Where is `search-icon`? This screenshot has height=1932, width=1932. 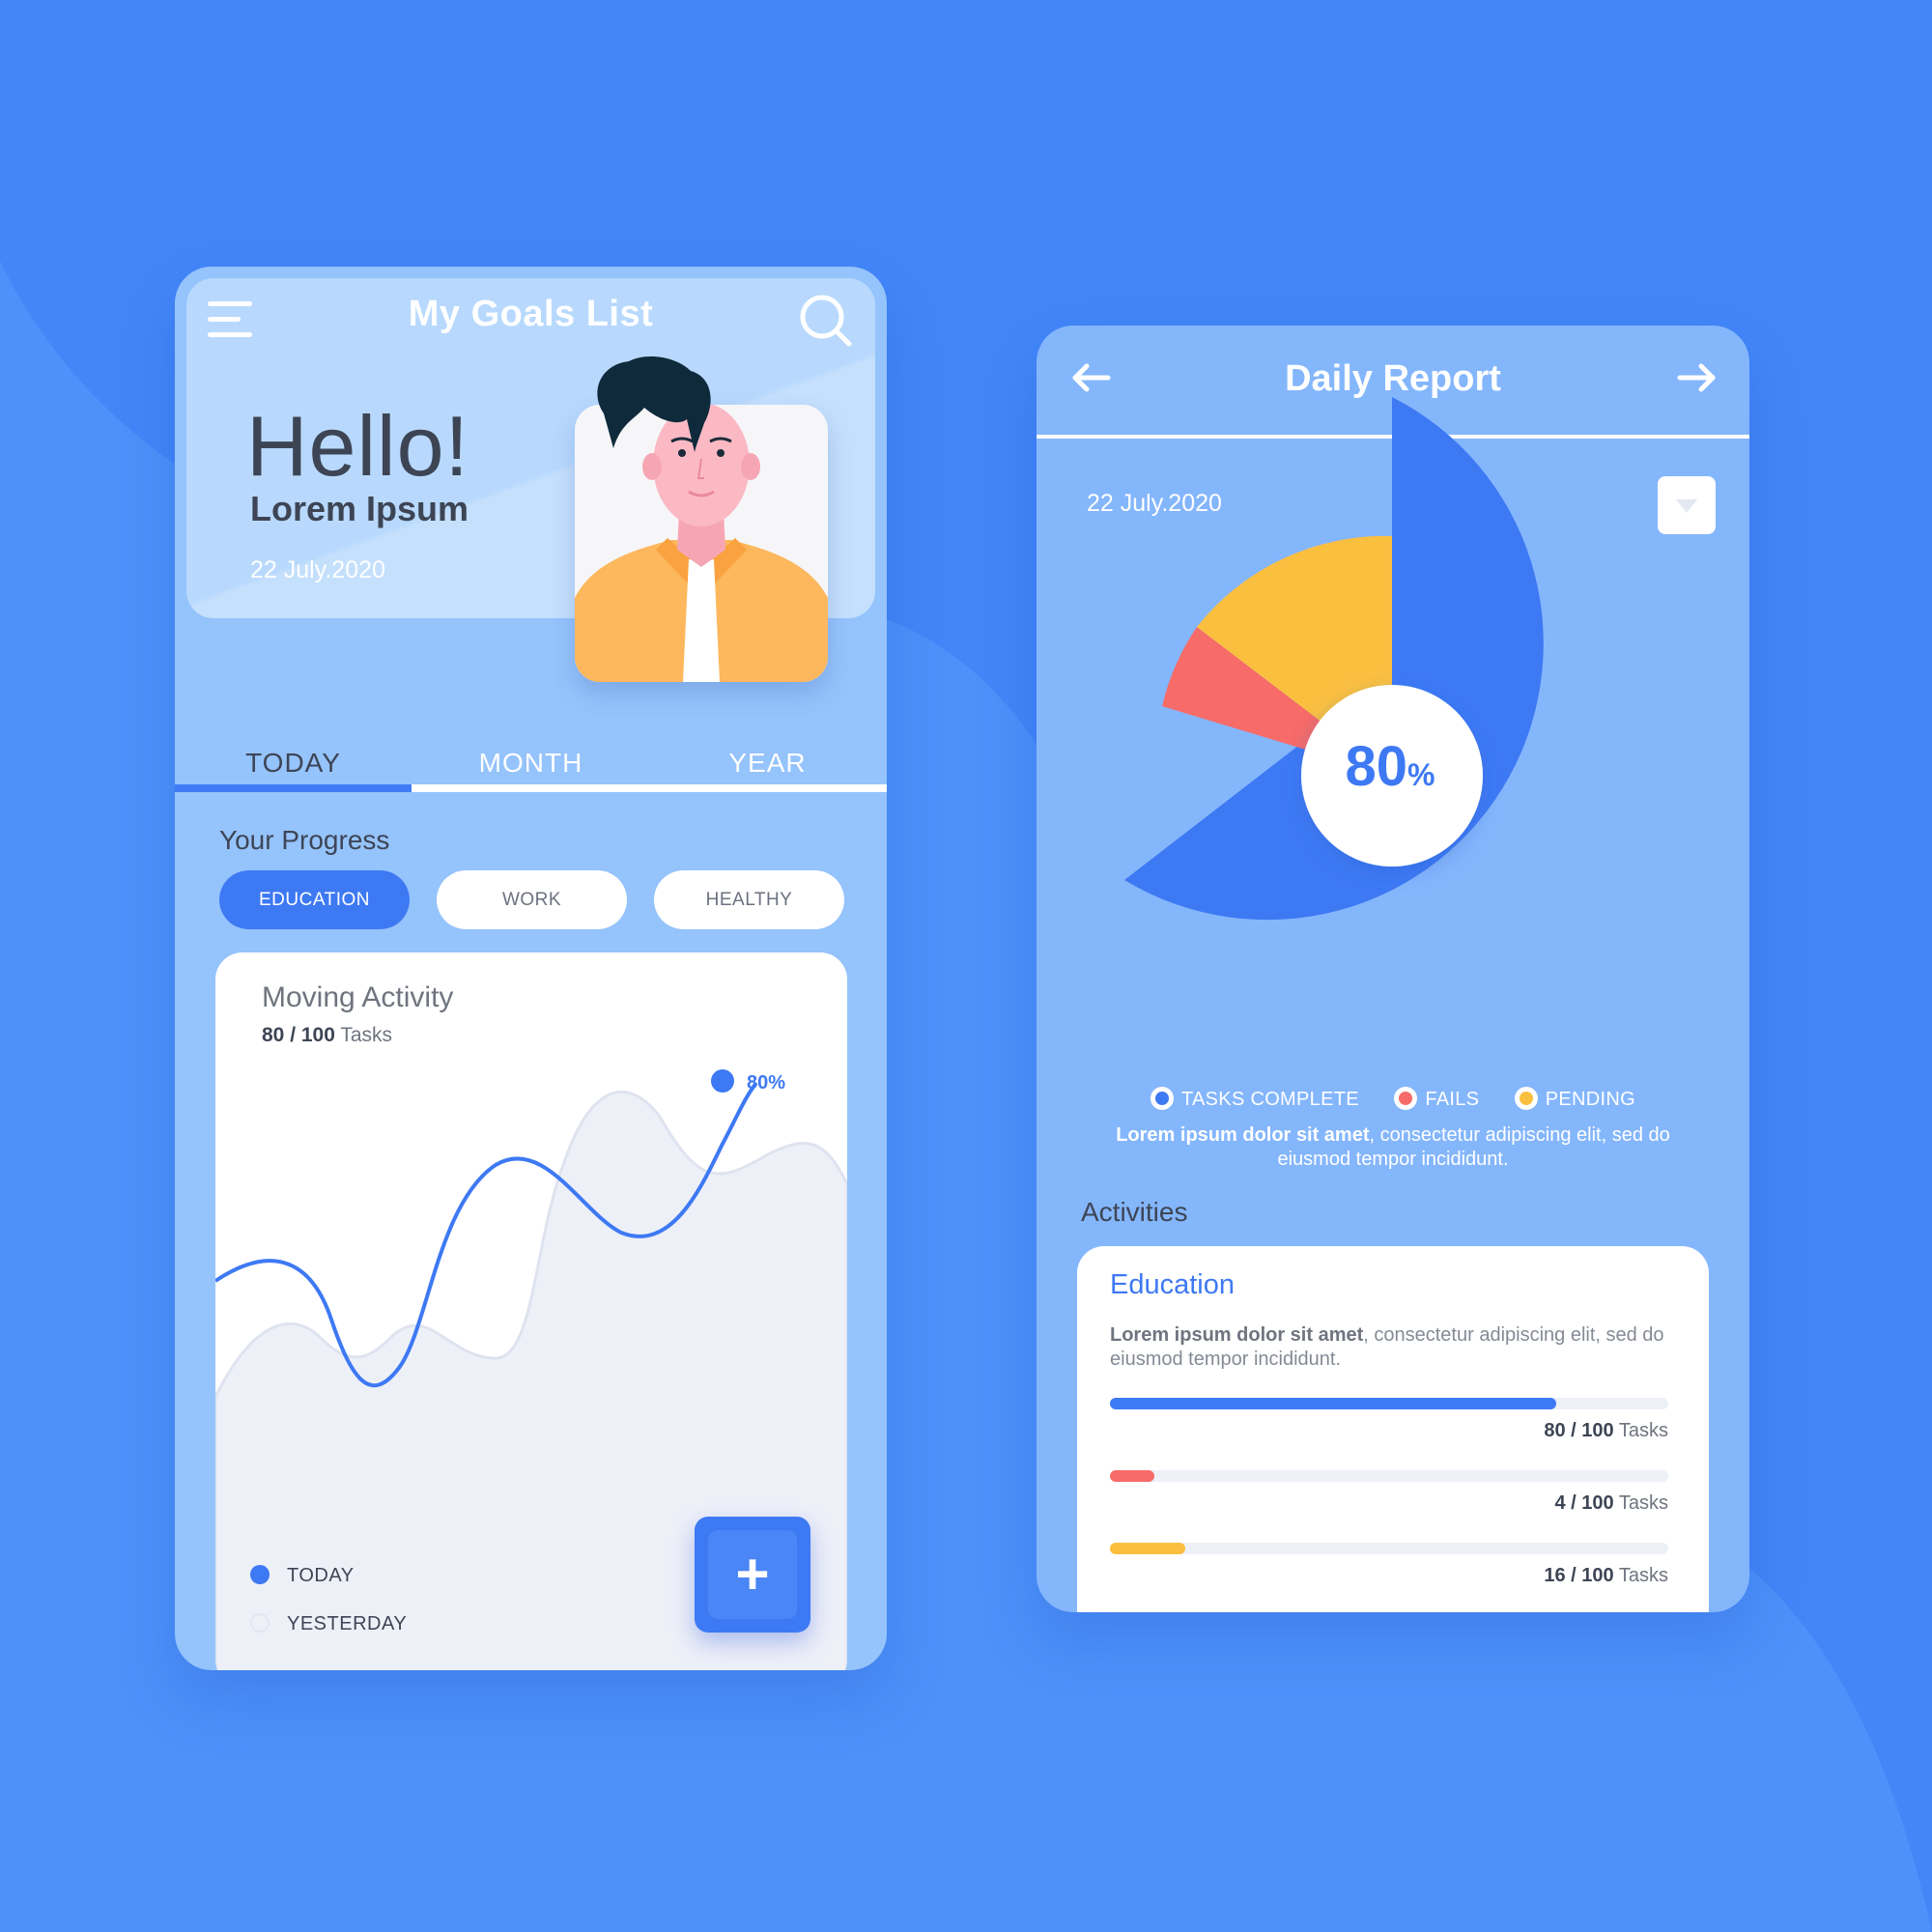
search-icon is located at coordinates (825, 320).